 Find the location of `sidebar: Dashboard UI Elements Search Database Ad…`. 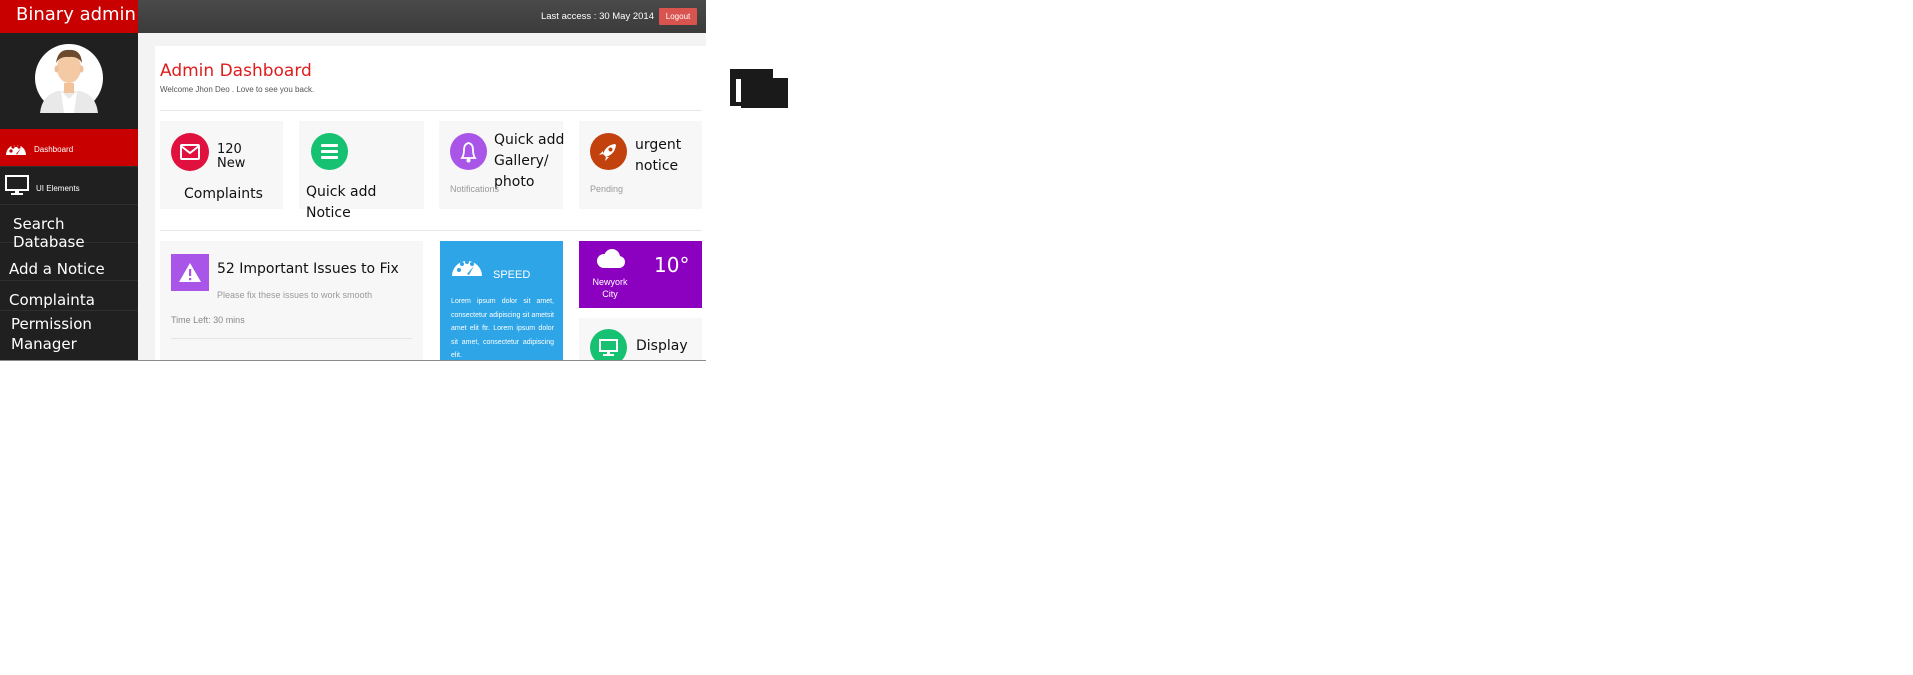

sidebar: Dashboard UI Elements Search Database Ad… is located at coordinates (69, 196).